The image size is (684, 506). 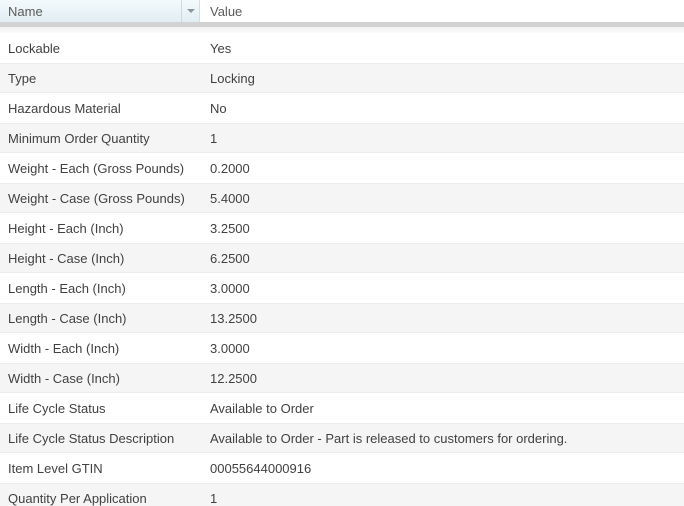 What do you see at coordinates (57, 408) in the screenshot?
I see `name-cell: Life Cycle Status` at bounding box center [57, 408].